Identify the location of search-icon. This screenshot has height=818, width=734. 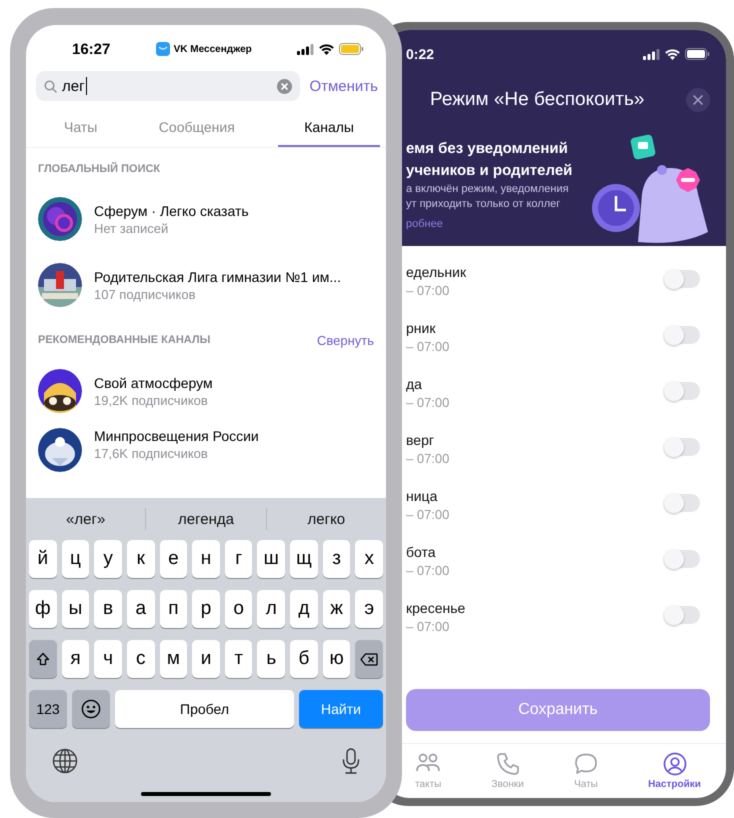
(50, 86).